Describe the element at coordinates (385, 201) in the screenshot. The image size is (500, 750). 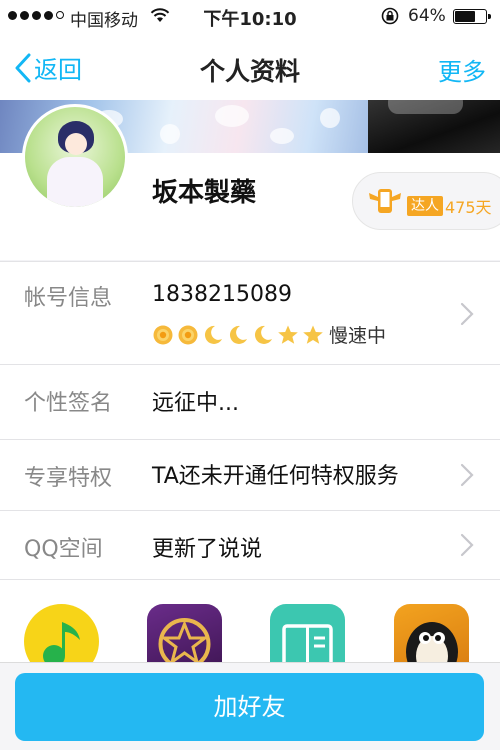
I see `winged-phone-icon` at that location.